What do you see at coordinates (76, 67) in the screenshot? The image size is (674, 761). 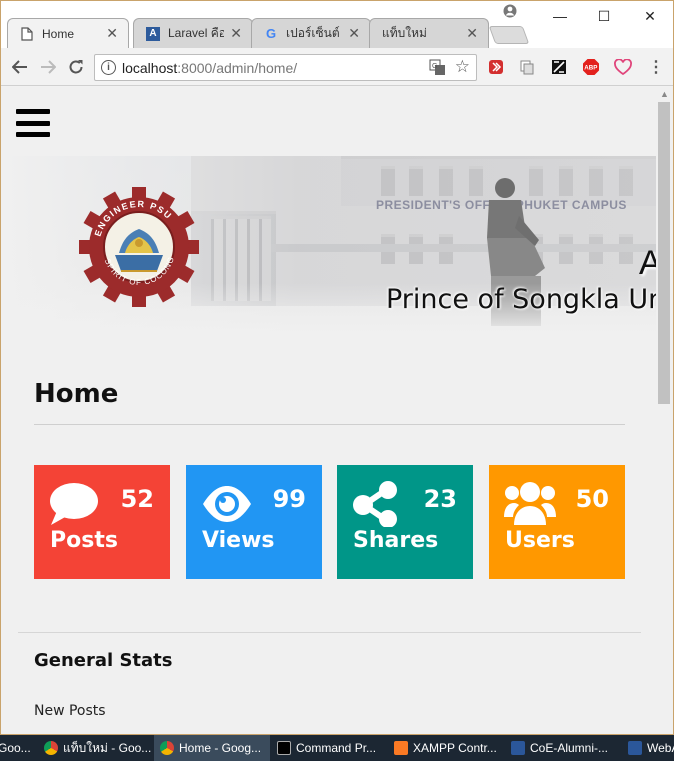 I see `reload-icon` at bounding box center [76, 67].